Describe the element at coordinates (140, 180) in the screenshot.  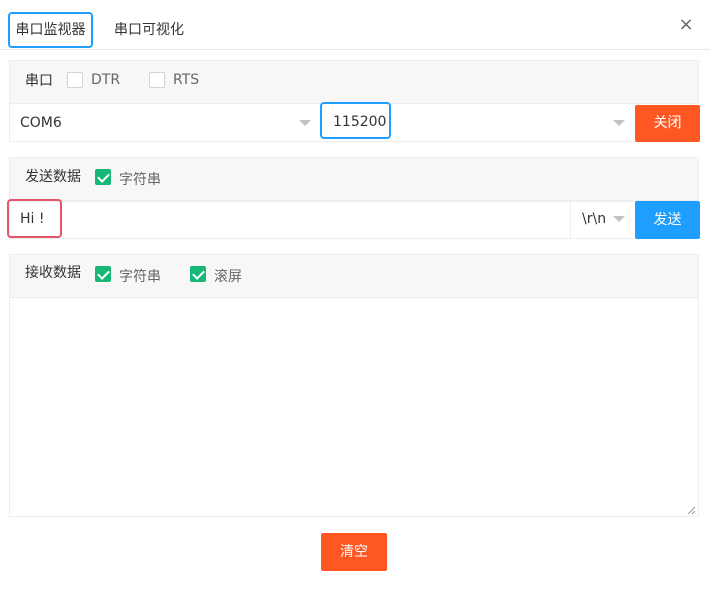
I see `send-string-label: 字符串` at that location.